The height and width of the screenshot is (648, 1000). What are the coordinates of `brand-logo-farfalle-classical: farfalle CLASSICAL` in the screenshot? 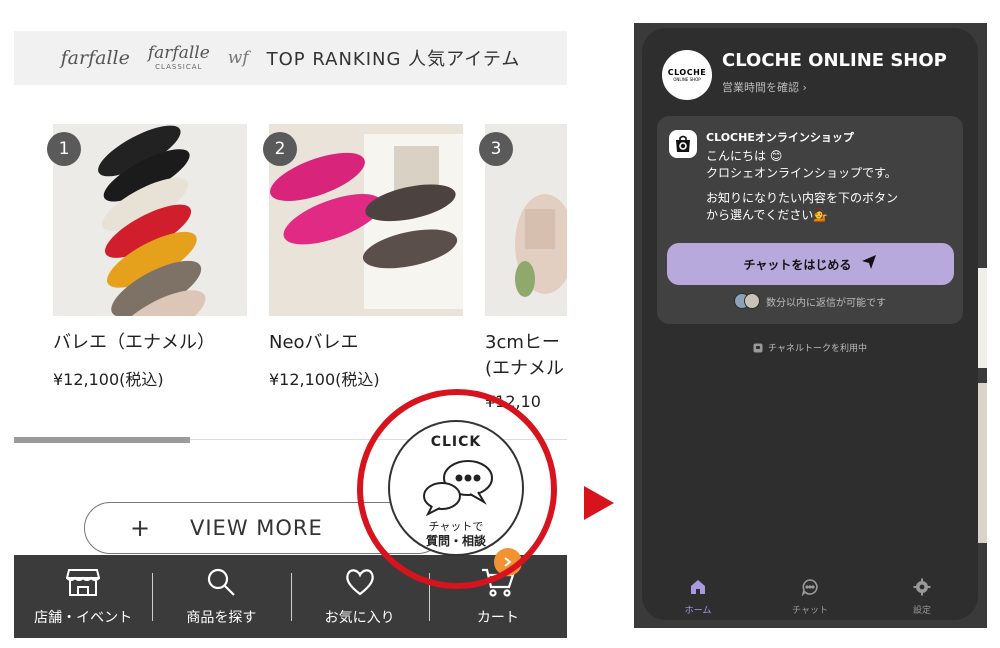 It's located at (179, 58).